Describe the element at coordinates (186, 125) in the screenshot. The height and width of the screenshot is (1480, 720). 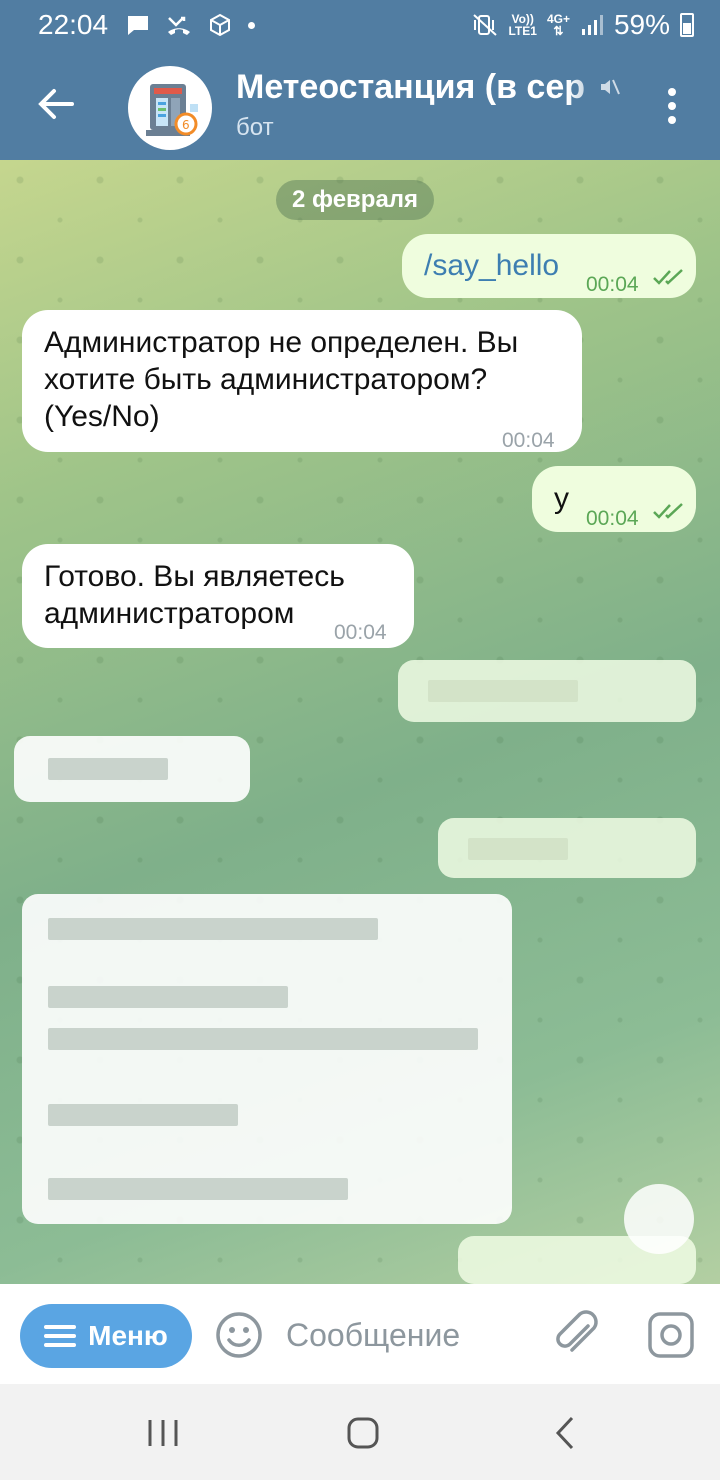
I see `svg-text: 6` at that location.